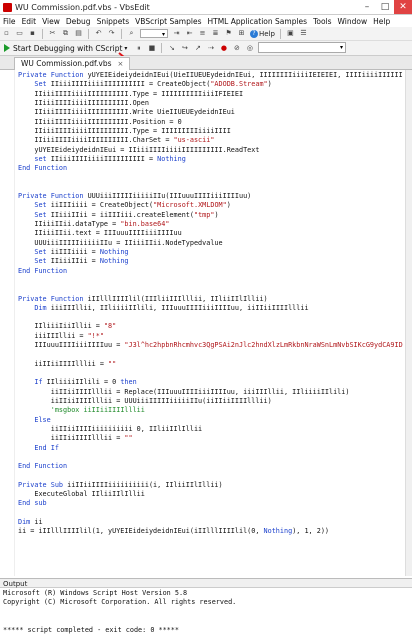  What do you see at coordinates (197, 48) in the screenshot?
I see `step-out-icon: ↗` at bounding box center [197, 48].